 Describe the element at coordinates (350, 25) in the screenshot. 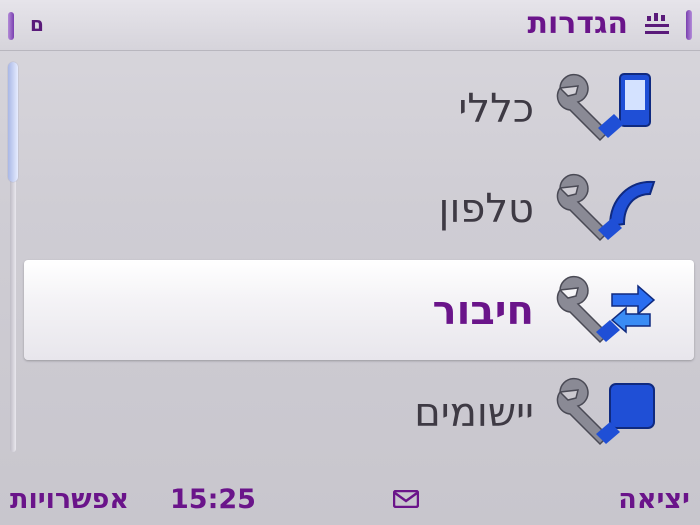

I see `title-bar: ם הגדרות` at that location.